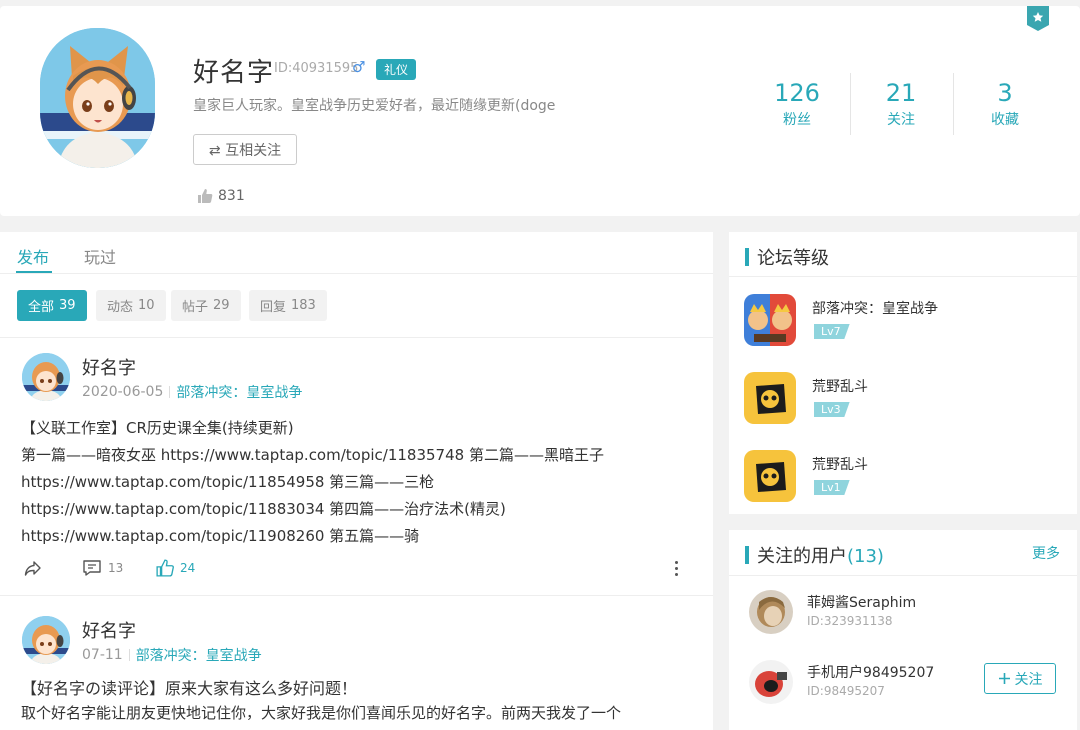 The image size is (1080, 730). I want to click on more-options-icon, so click(676, 568).